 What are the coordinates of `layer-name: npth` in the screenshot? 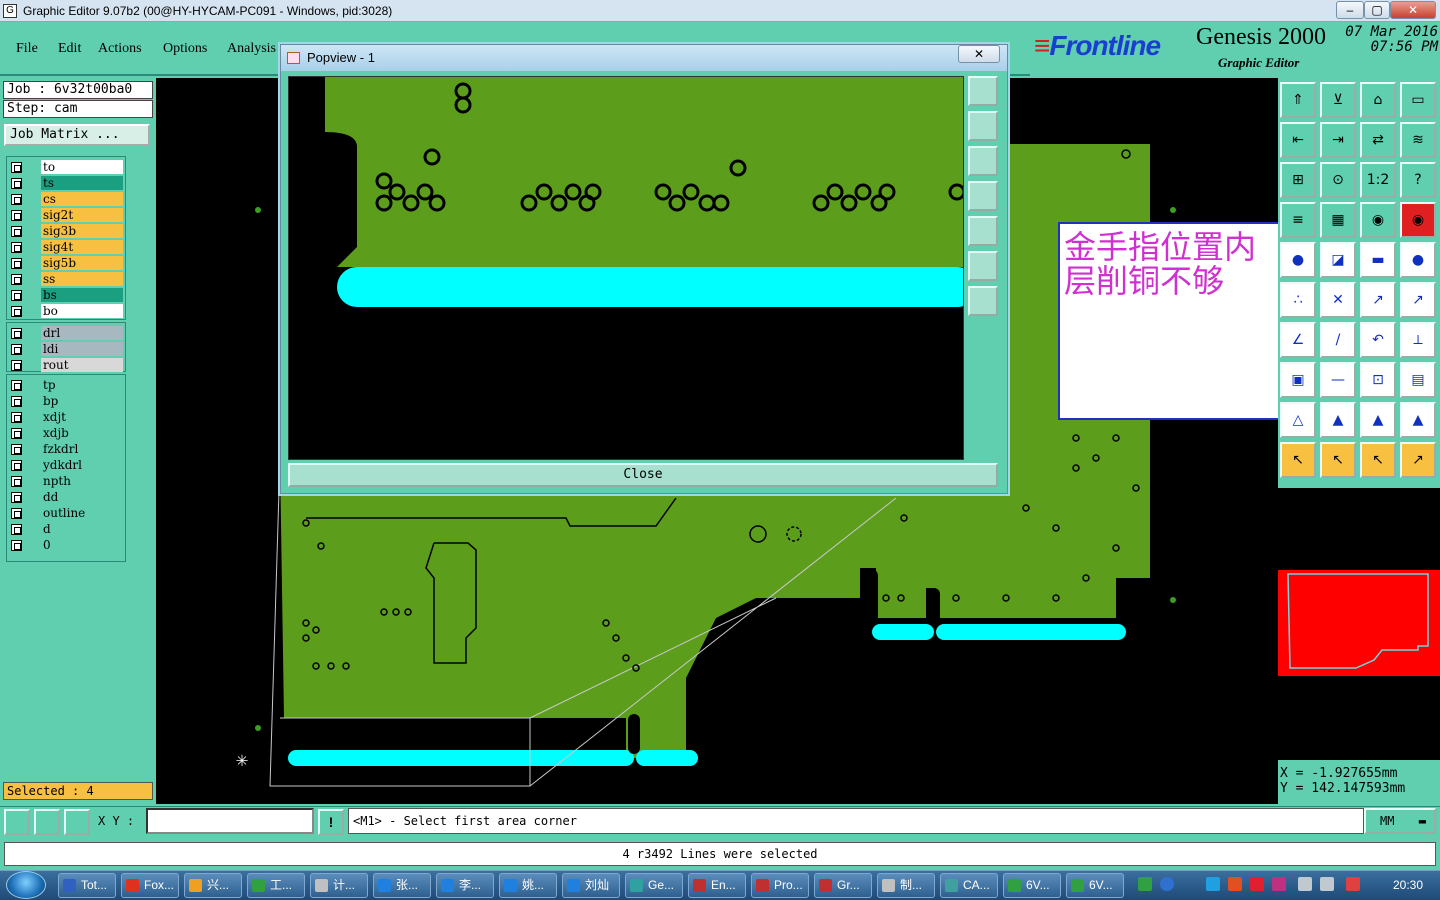 It's located at (82, 481).